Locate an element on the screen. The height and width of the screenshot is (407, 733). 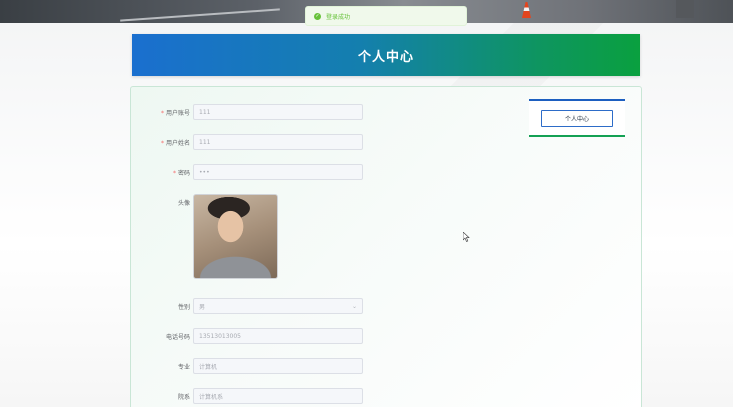
form-row-gender: 性别 男 ⌄ is located at coordinates (247, 306).